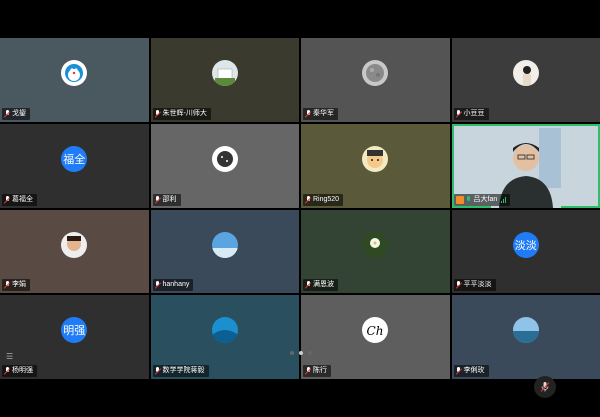 This screenshot has width=600, height=417. I want to click on participant-name: 数学学院蒋毅, so click(183, 370).